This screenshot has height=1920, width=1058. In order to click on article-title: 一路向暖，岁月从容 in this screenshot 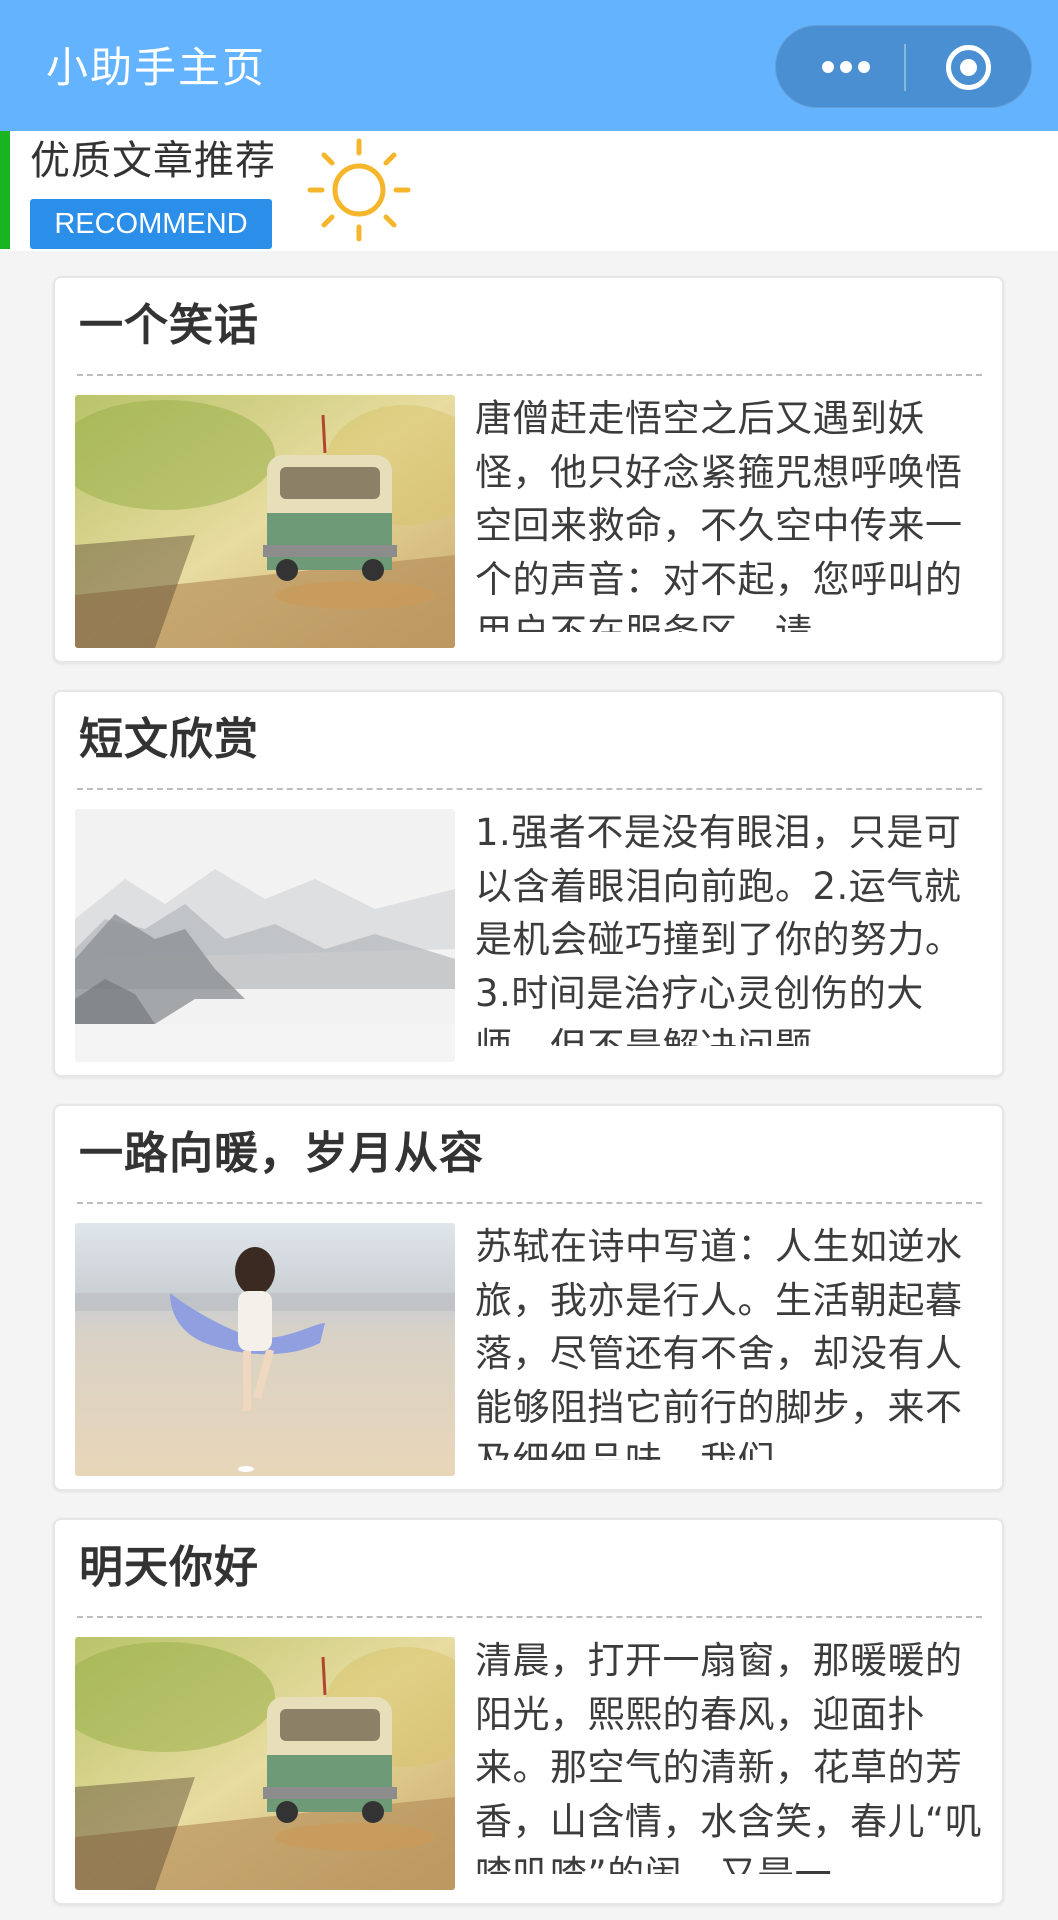, I will do `click(281, 1153)`.